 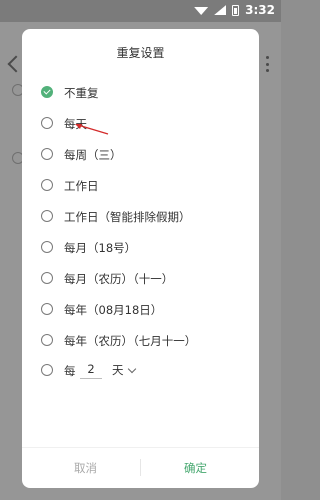 I want to click on unit-dropdown: 天, so click(x=124, y=370).